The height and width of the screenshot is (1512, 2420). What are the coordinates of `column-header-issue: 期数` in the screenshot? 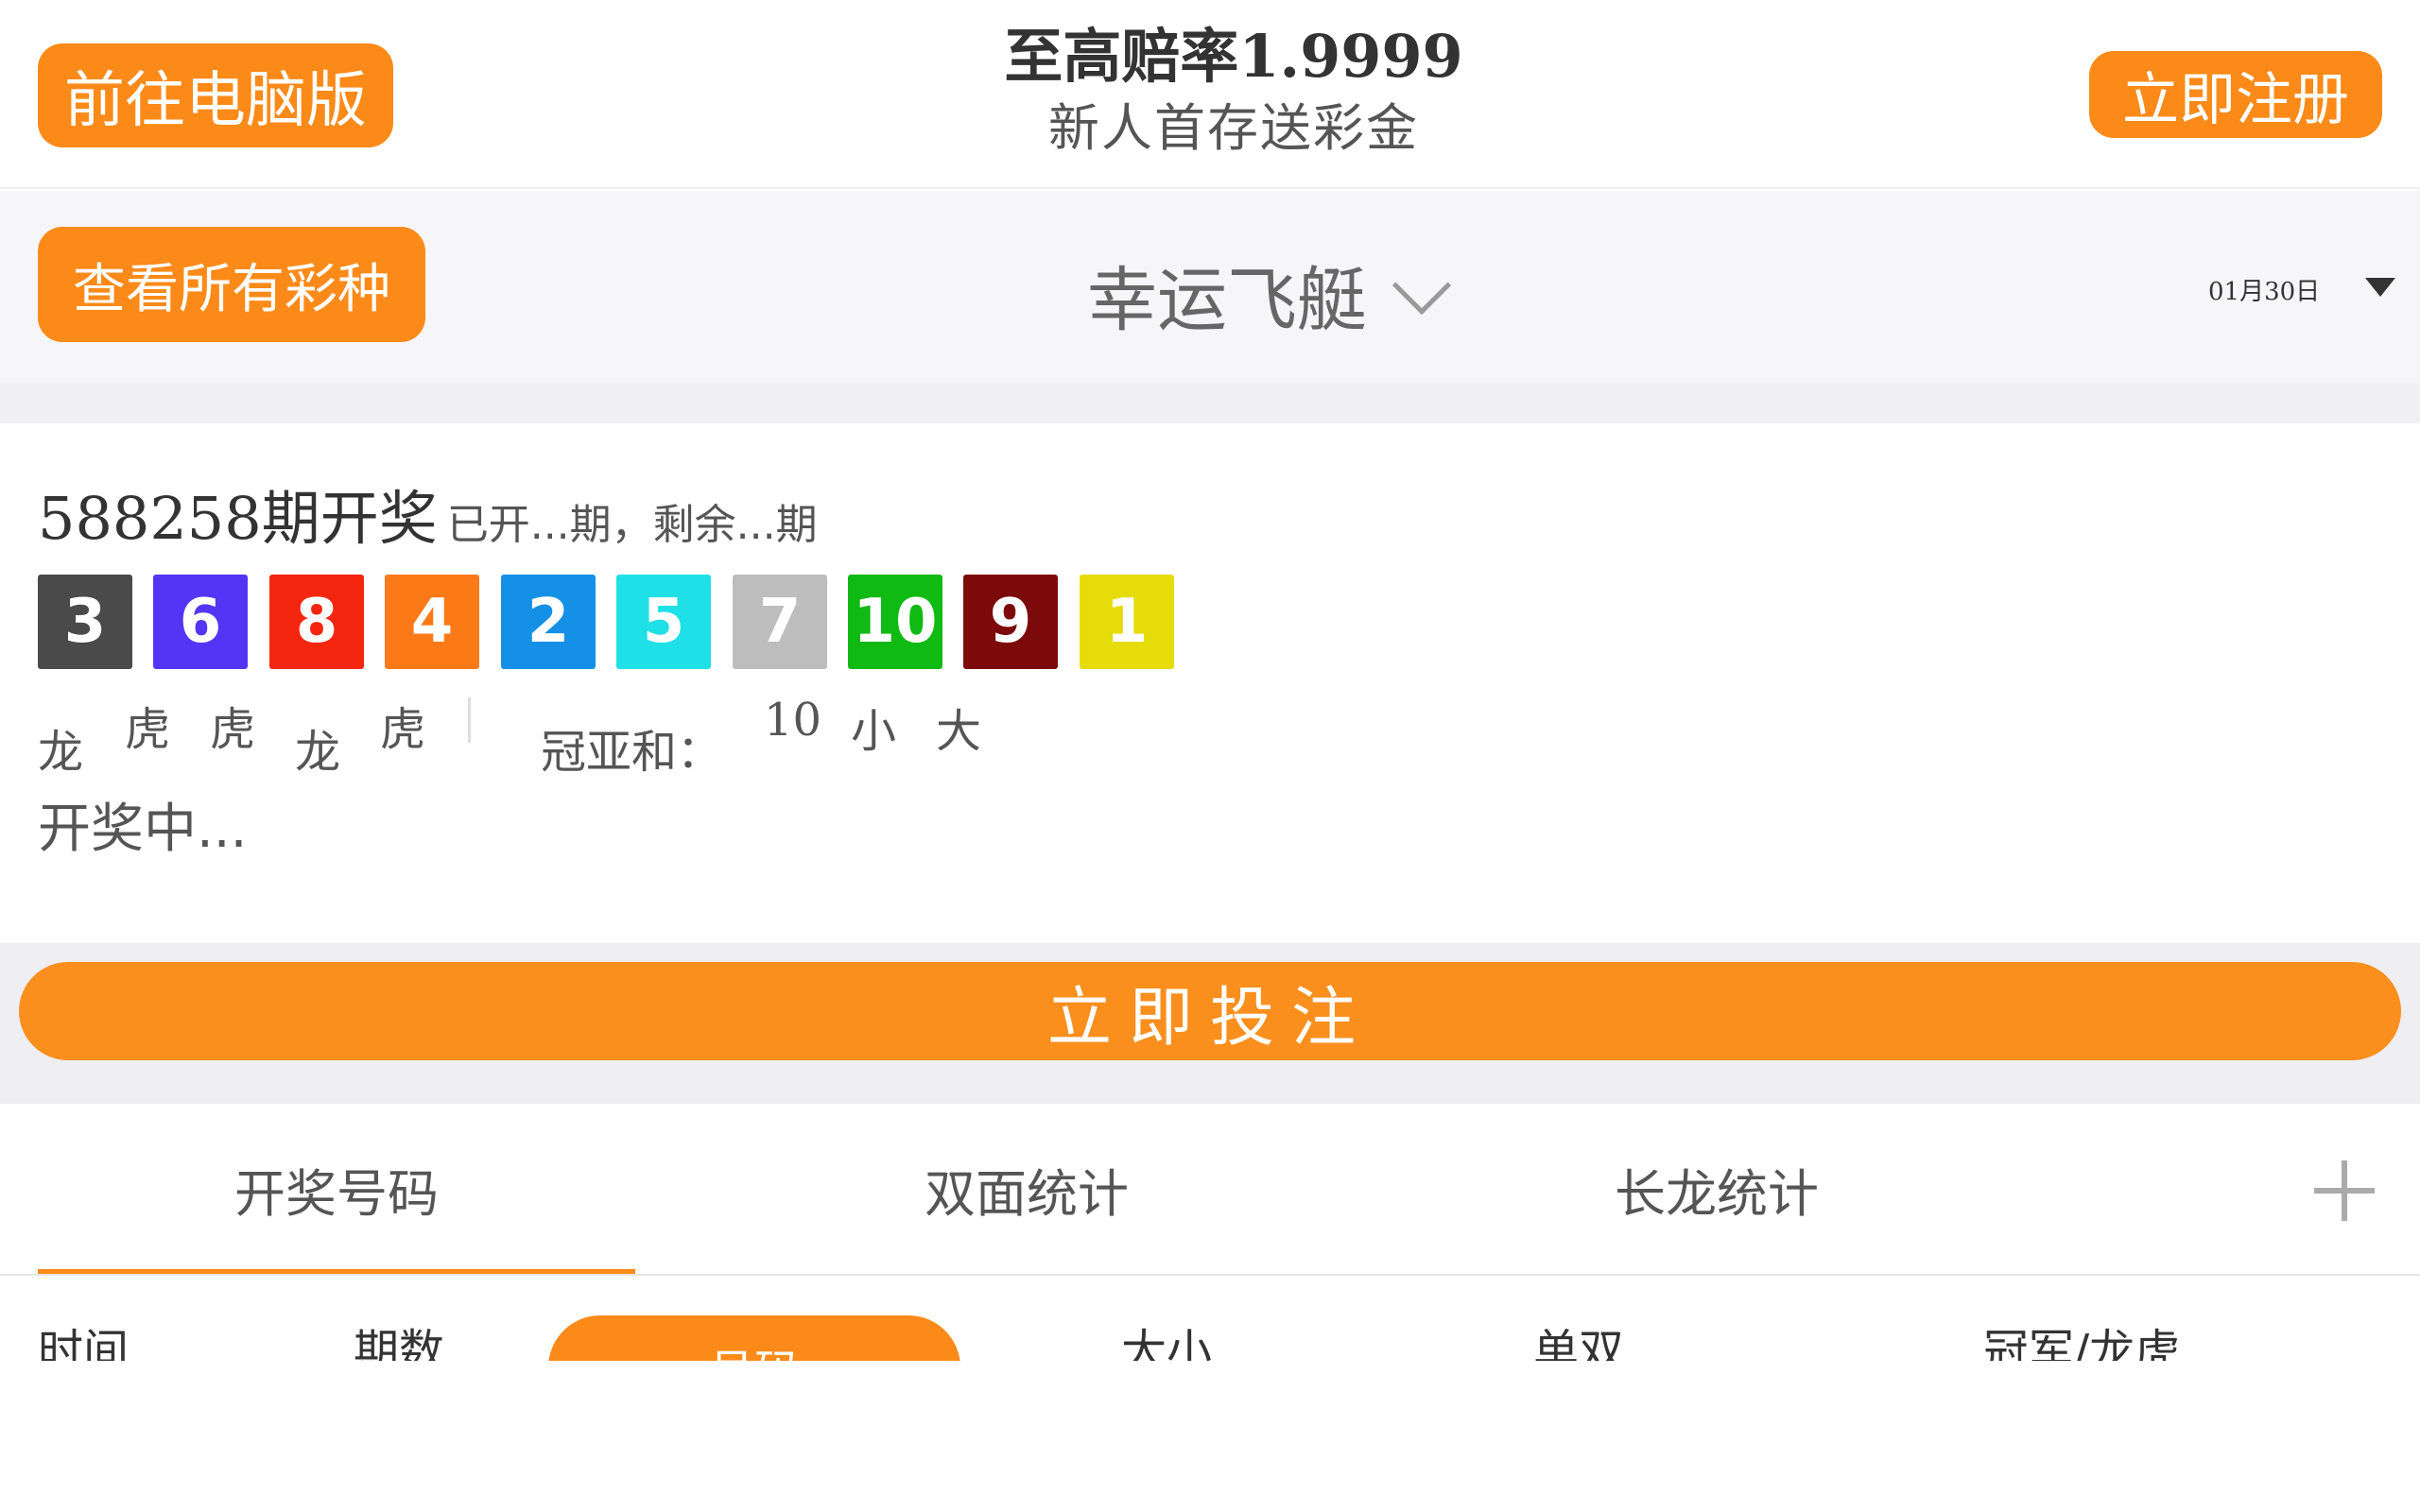 It's located at (399, 1343).